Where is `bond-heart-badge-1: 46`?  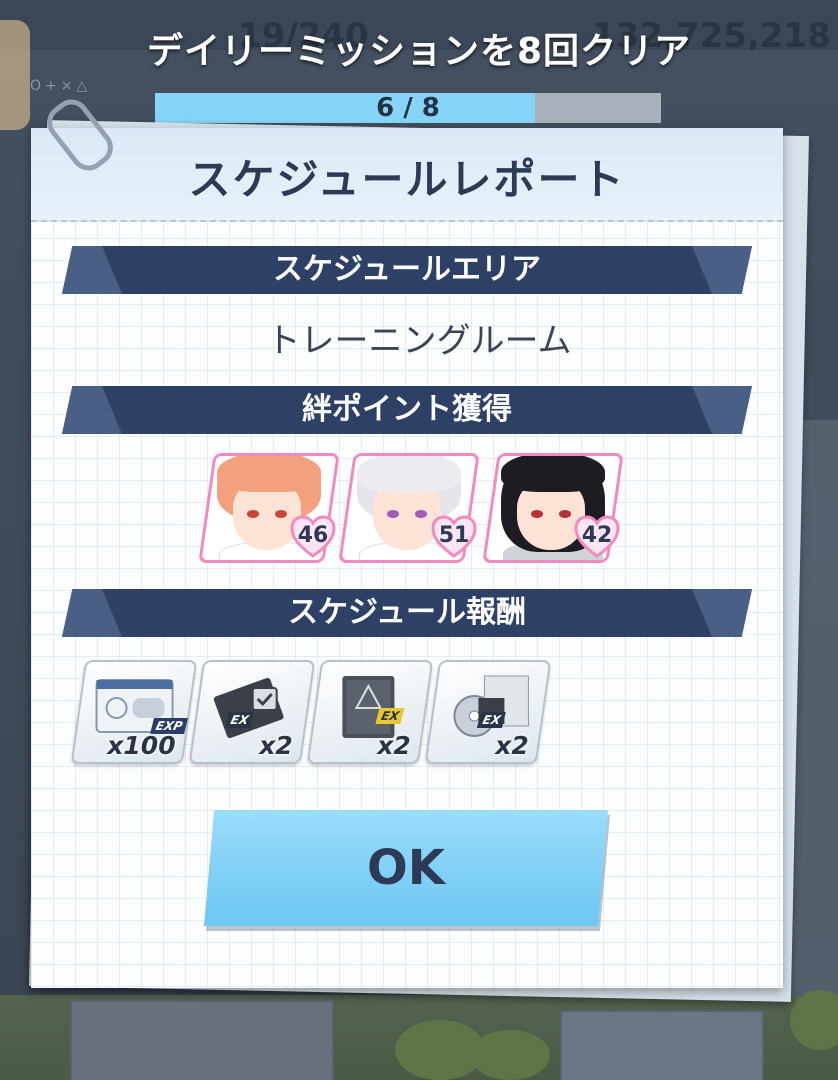 bond-heart-badge-1: 46 is located at coordinates (313, 537).